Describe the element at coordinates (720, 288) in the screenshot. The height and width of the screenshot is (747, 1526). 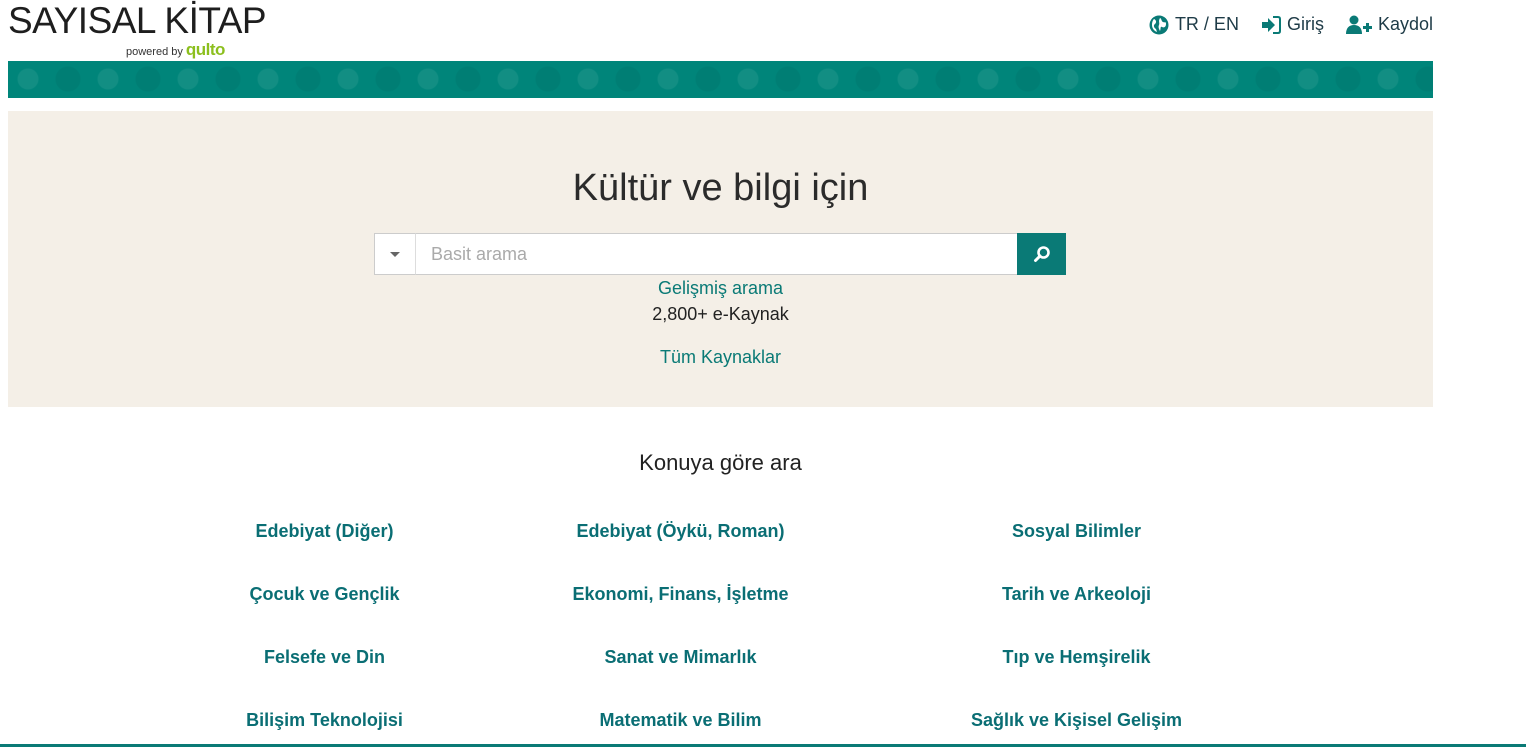
I see `advanced-search-link: Gelişmiş arama` at that location.